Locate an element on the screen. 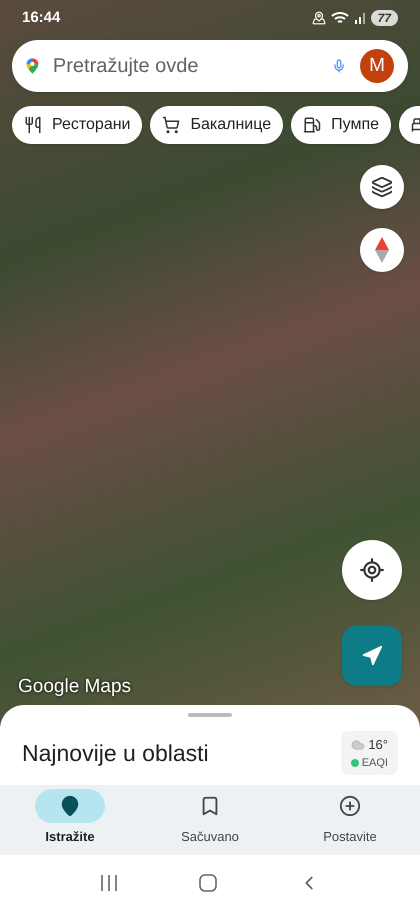 Image resolution: width=420 pixels, height=910 pixels. category-chip: Ресторани is located at coordinates (77, 125).